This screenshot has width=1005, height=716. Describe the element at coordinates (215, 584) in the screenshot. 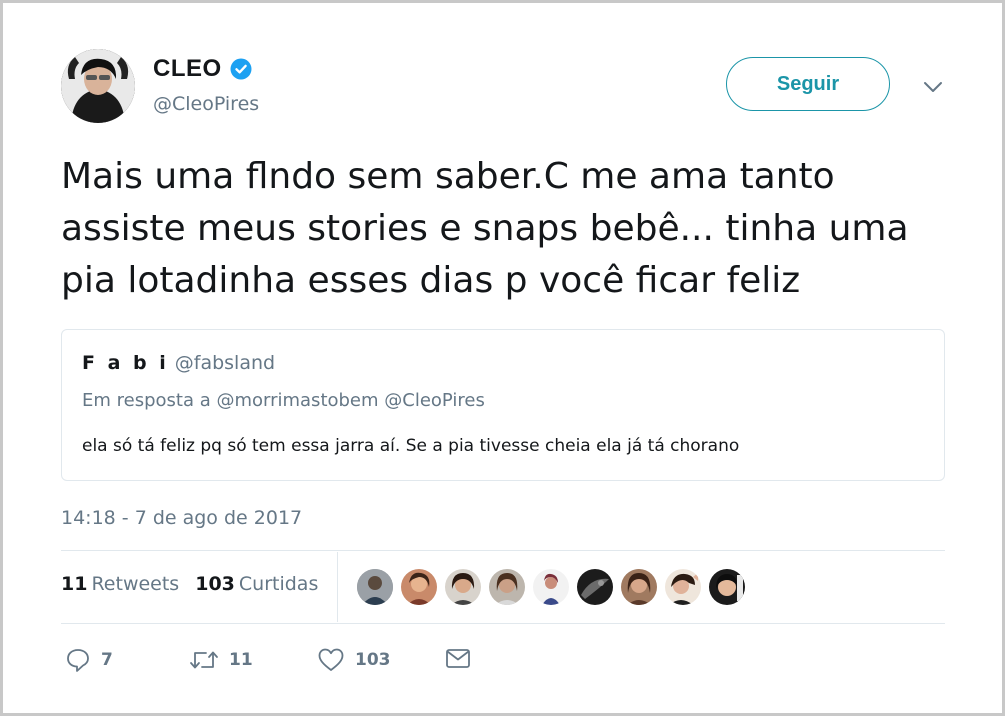

I see `likes-count: 103` at that location.